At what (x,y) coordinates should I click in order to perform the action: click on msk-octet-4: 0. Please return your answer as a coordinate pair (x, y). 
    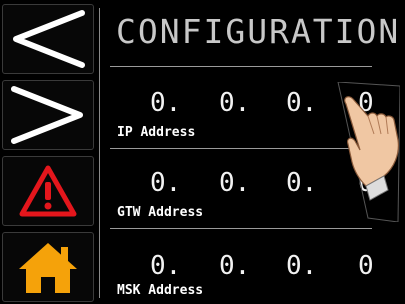
    Looking at the image, I should click on (366, 266).